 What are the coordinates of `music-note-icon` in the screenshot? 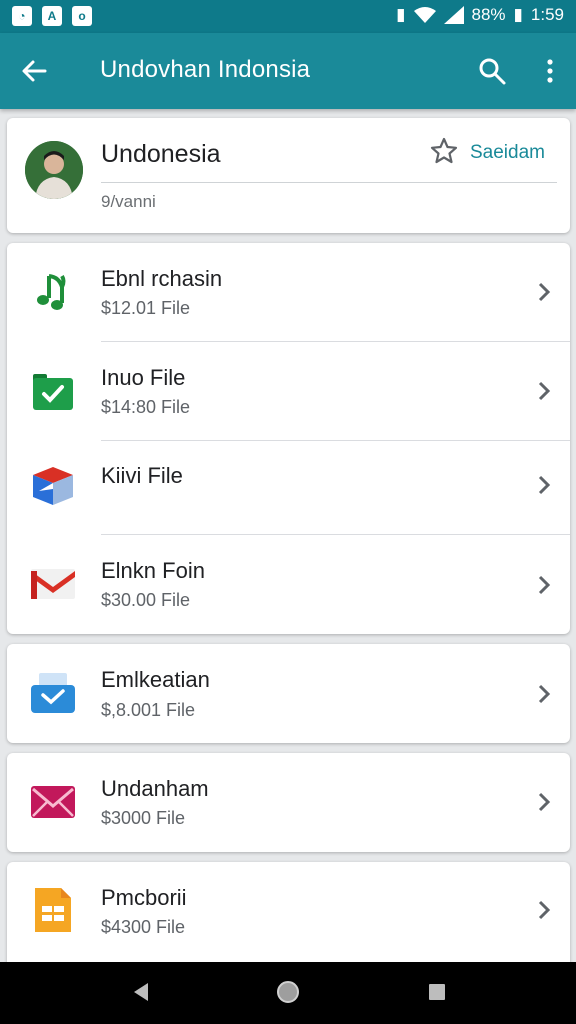 It's located at (51, 292).